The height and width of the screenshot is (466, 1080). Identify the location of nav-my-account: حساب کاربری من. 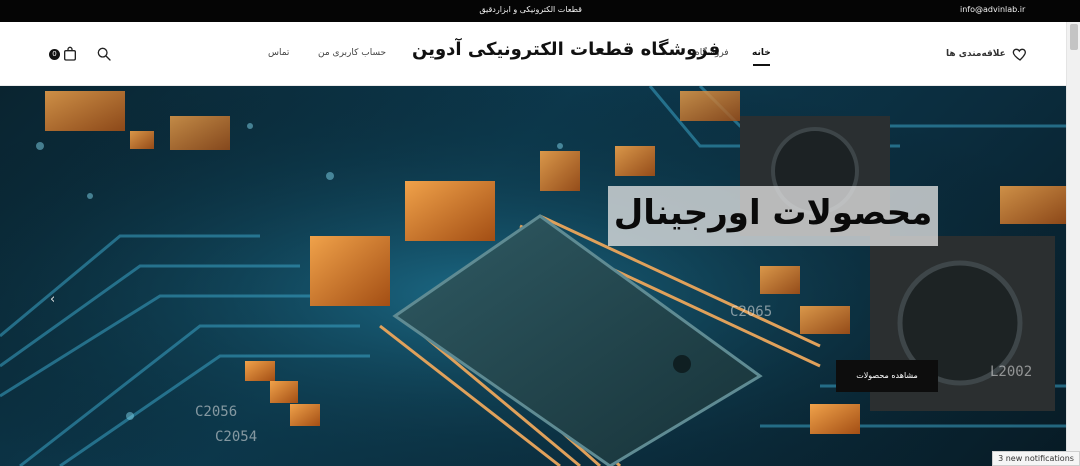
(352, 53).